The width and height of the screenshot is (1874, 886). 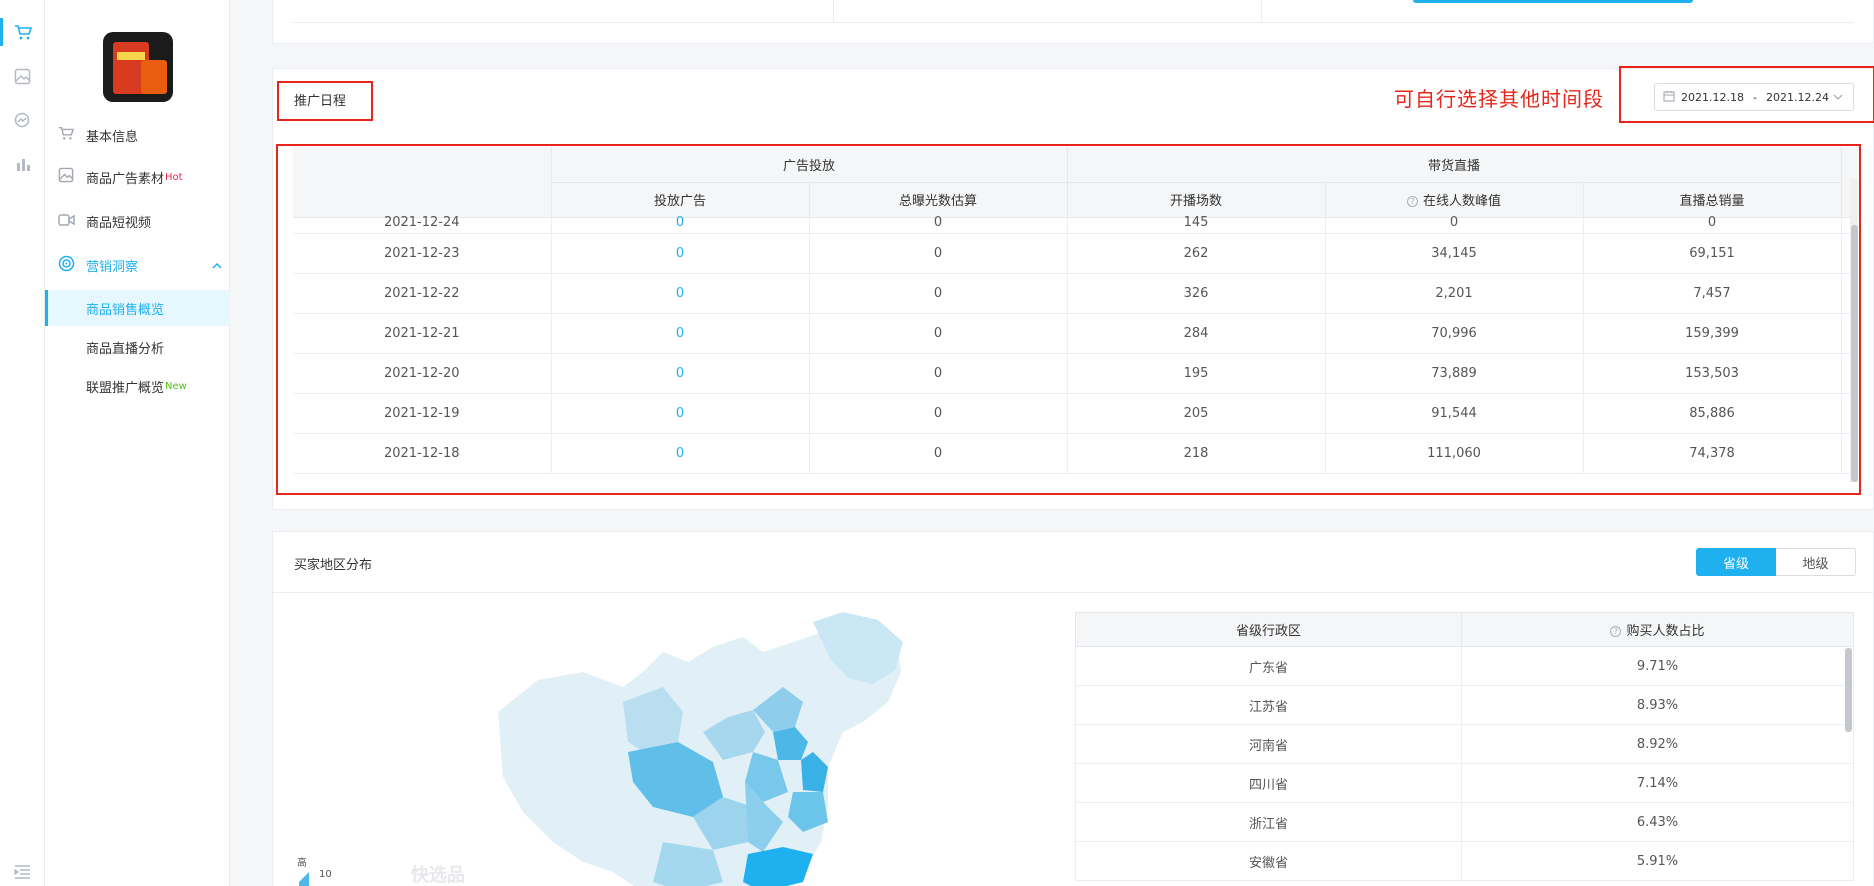 What do you see at coordinates (1657, 666) in the screenshot?
I see `pct-cell: 9.71%` at bounding box center [1657, 666].